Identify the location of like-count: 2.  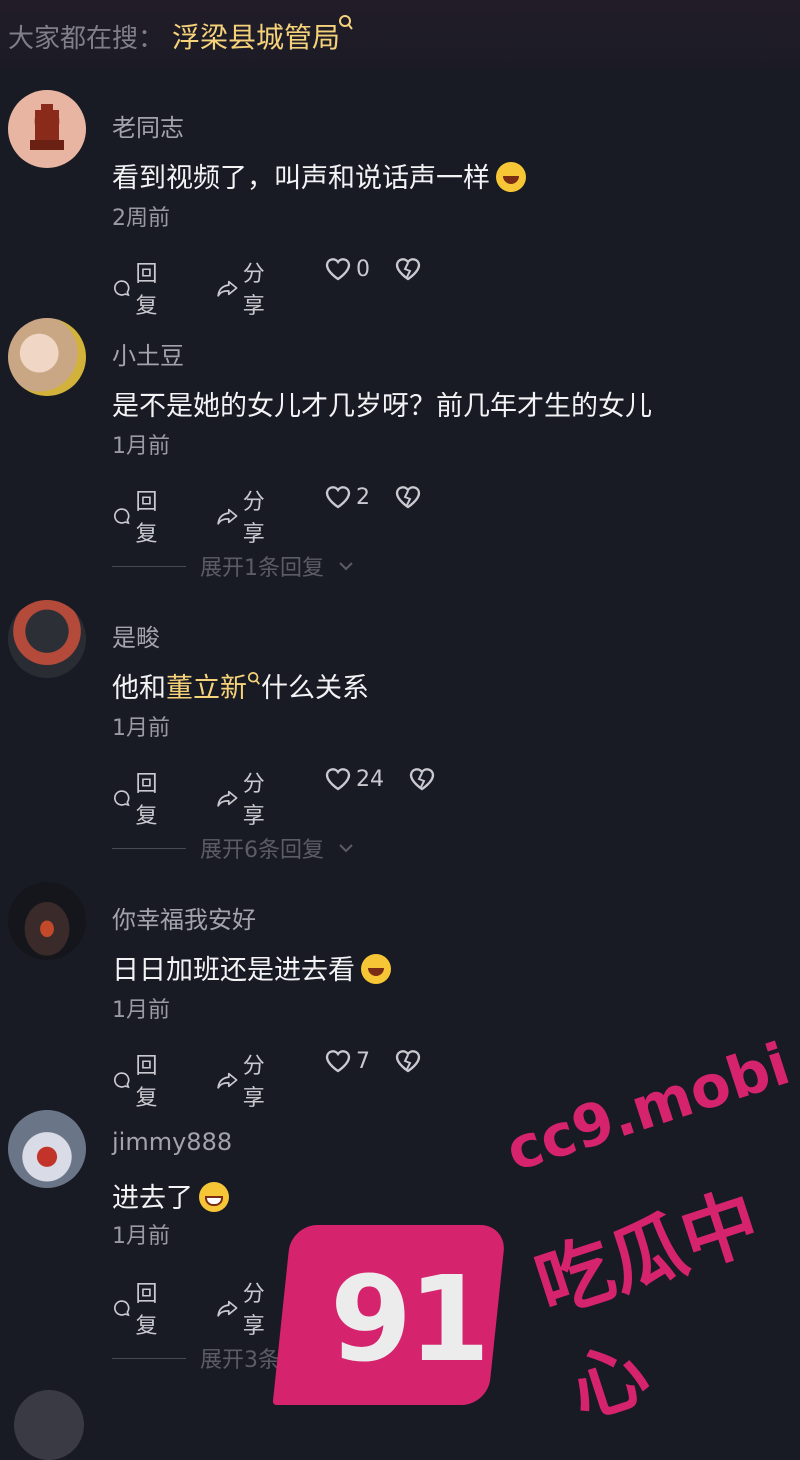
(363, 497).